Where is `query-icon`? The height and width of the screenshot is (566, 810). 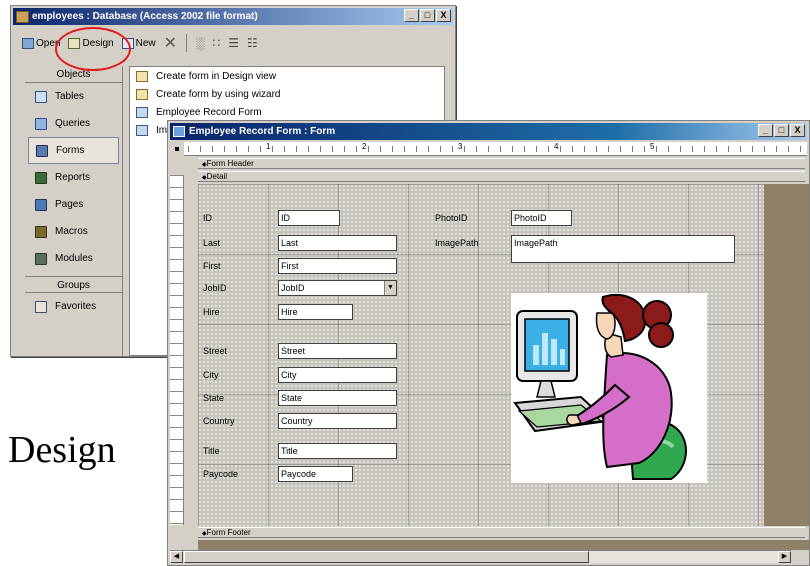
query-icon is located at coordinates (41, 123).